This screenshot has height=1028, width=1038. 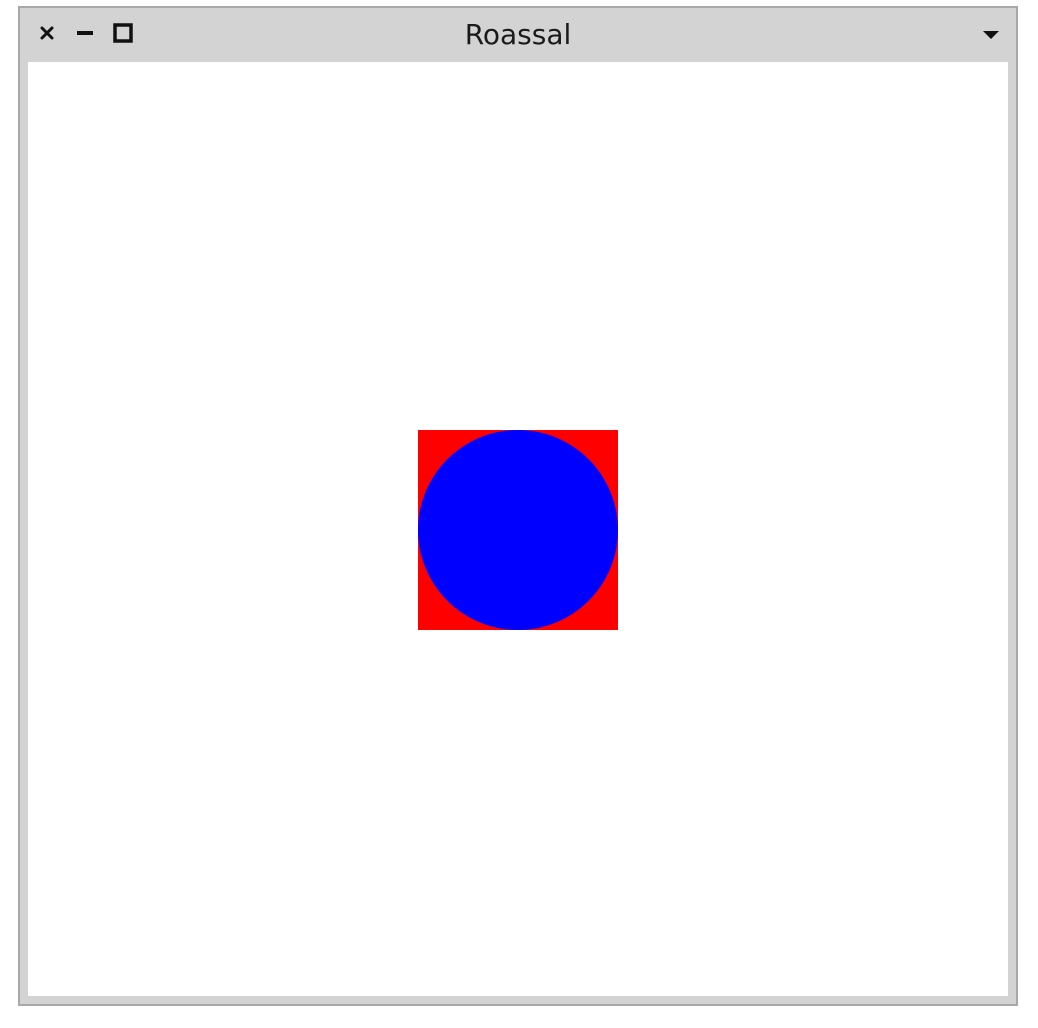 I want to click on maximize-icon, so click(x=123, y=35).